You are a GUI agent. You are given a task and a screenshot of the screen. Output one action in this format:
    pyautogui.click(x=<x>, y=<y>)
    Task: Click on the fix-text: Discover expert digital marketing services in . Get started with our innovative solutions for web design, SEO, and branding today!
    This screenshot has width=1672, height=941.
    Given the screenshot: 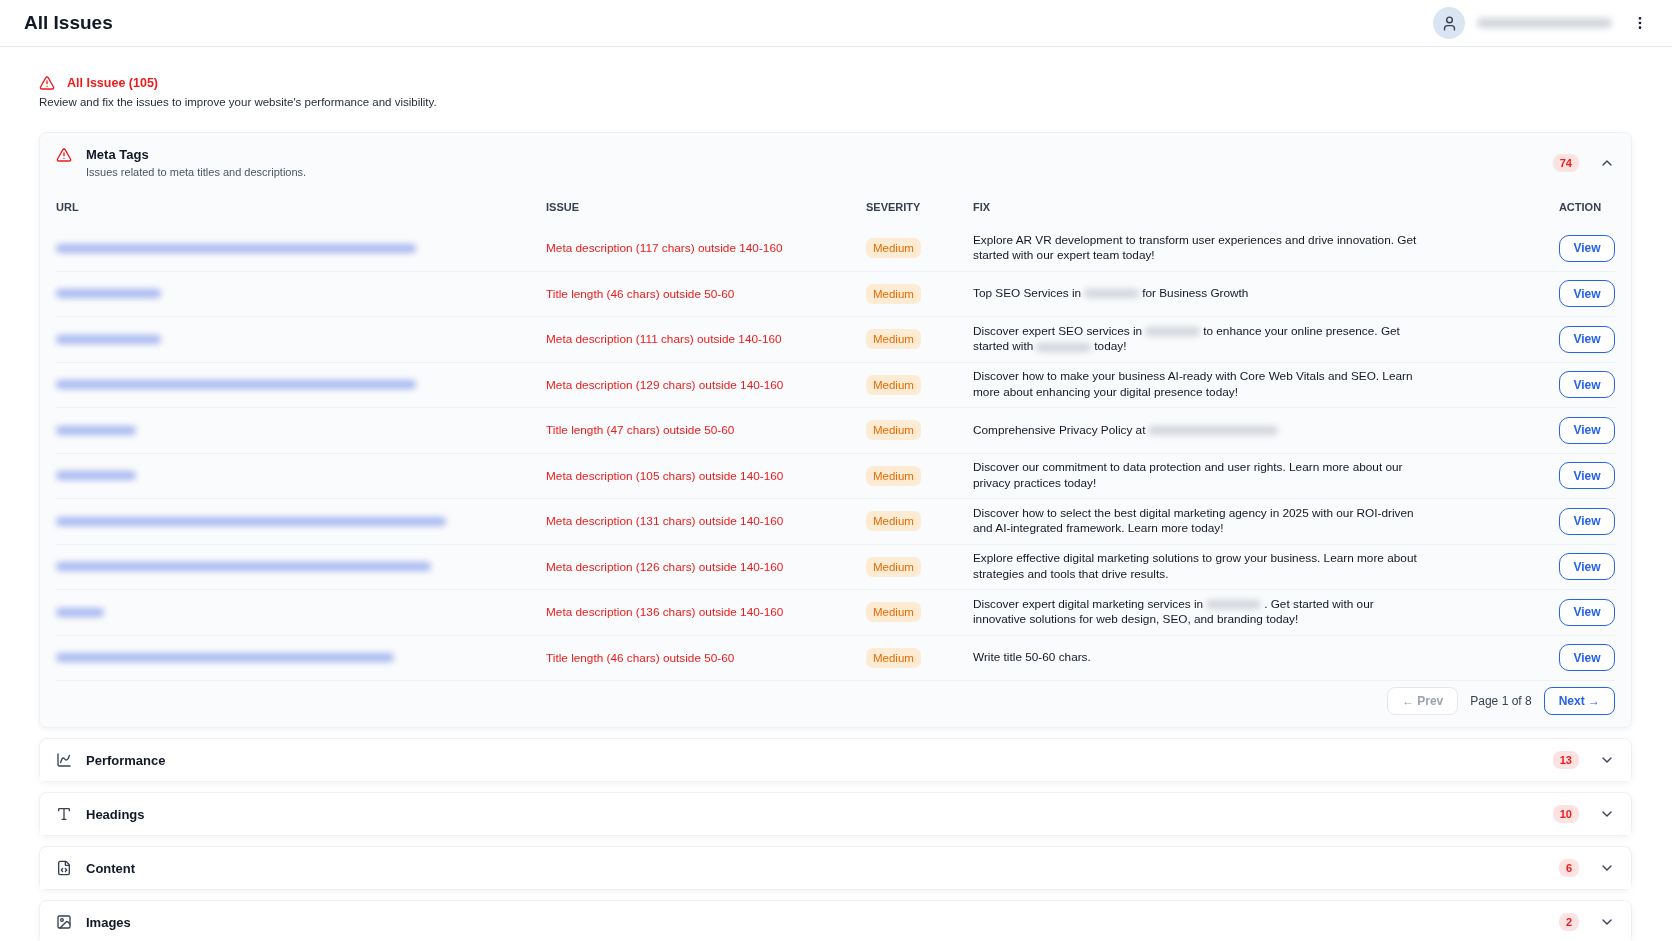 What is the action you would take?
    pyautogui.click(x=1174, y=612)
    